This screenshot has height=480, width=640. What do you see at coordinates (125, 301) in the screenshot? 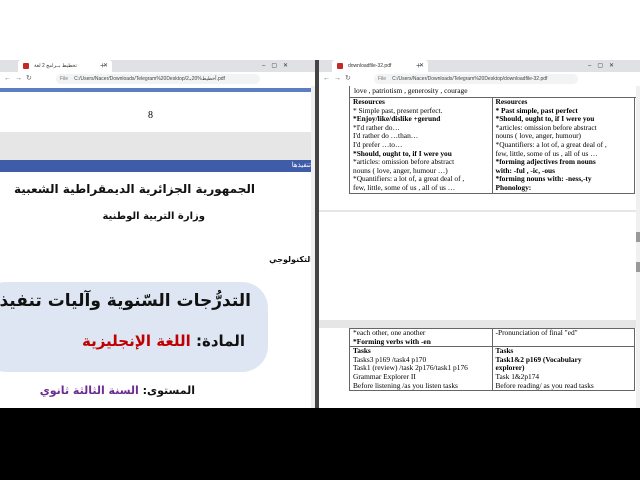
I see `doc-title: التدرُّجات السّنوية وآليات تنفيذ` at bounding box center [125, 301].